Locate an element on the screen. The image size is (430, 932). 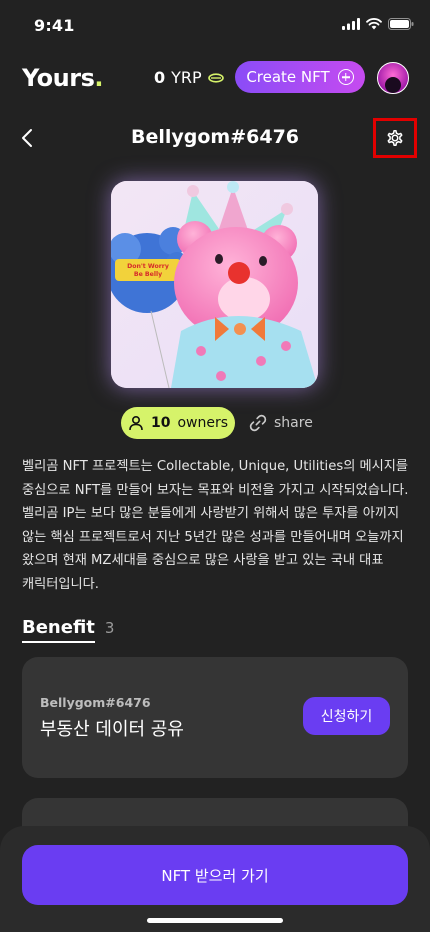
benefit-card-title: 부동산 데이터 공유 is located at coordinates (112, 729).